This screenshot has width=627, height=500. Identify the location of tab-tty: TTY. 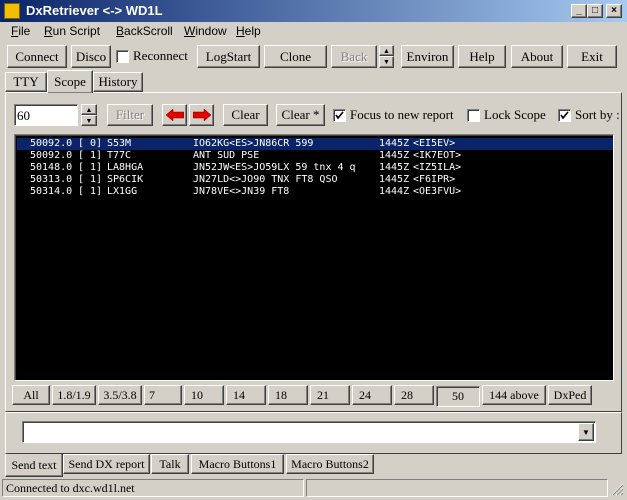
(26, 82).